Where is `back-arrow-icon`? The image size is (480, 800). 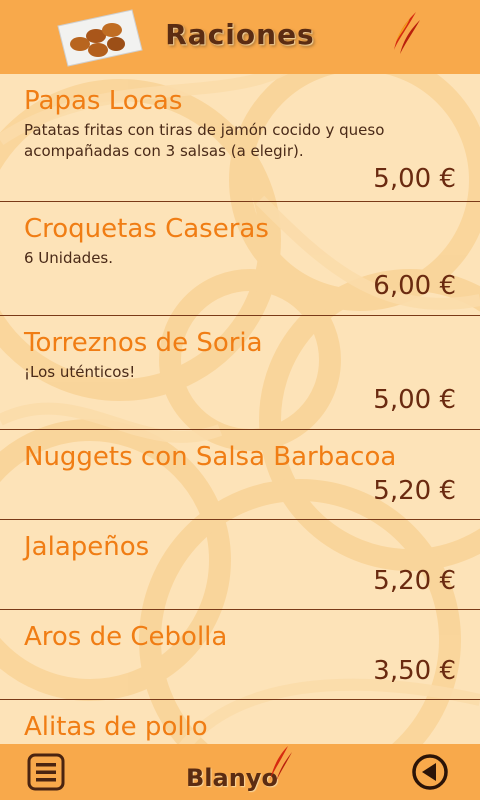 back-arrow-icon is located at coordinates (430, 772).